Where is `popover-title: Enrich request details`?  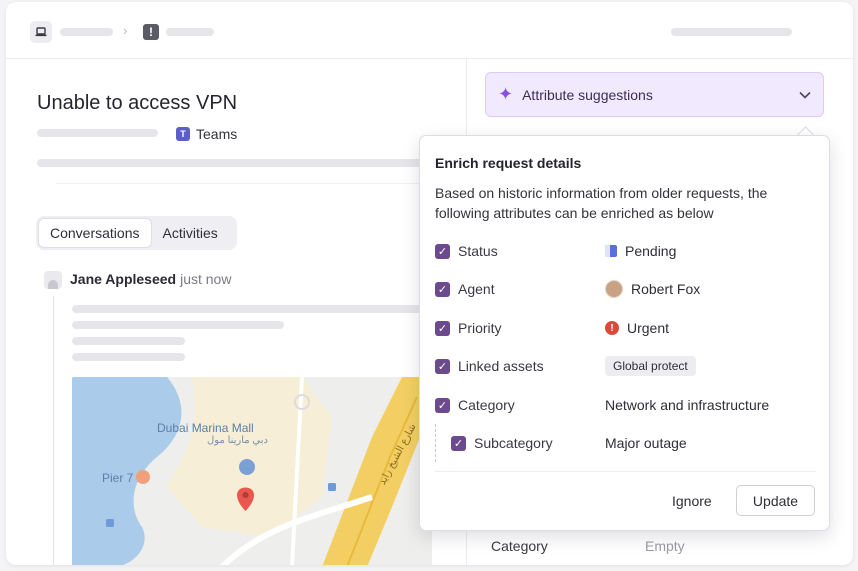
popover-title: Enrich request details is located at coordinates (508, 163).